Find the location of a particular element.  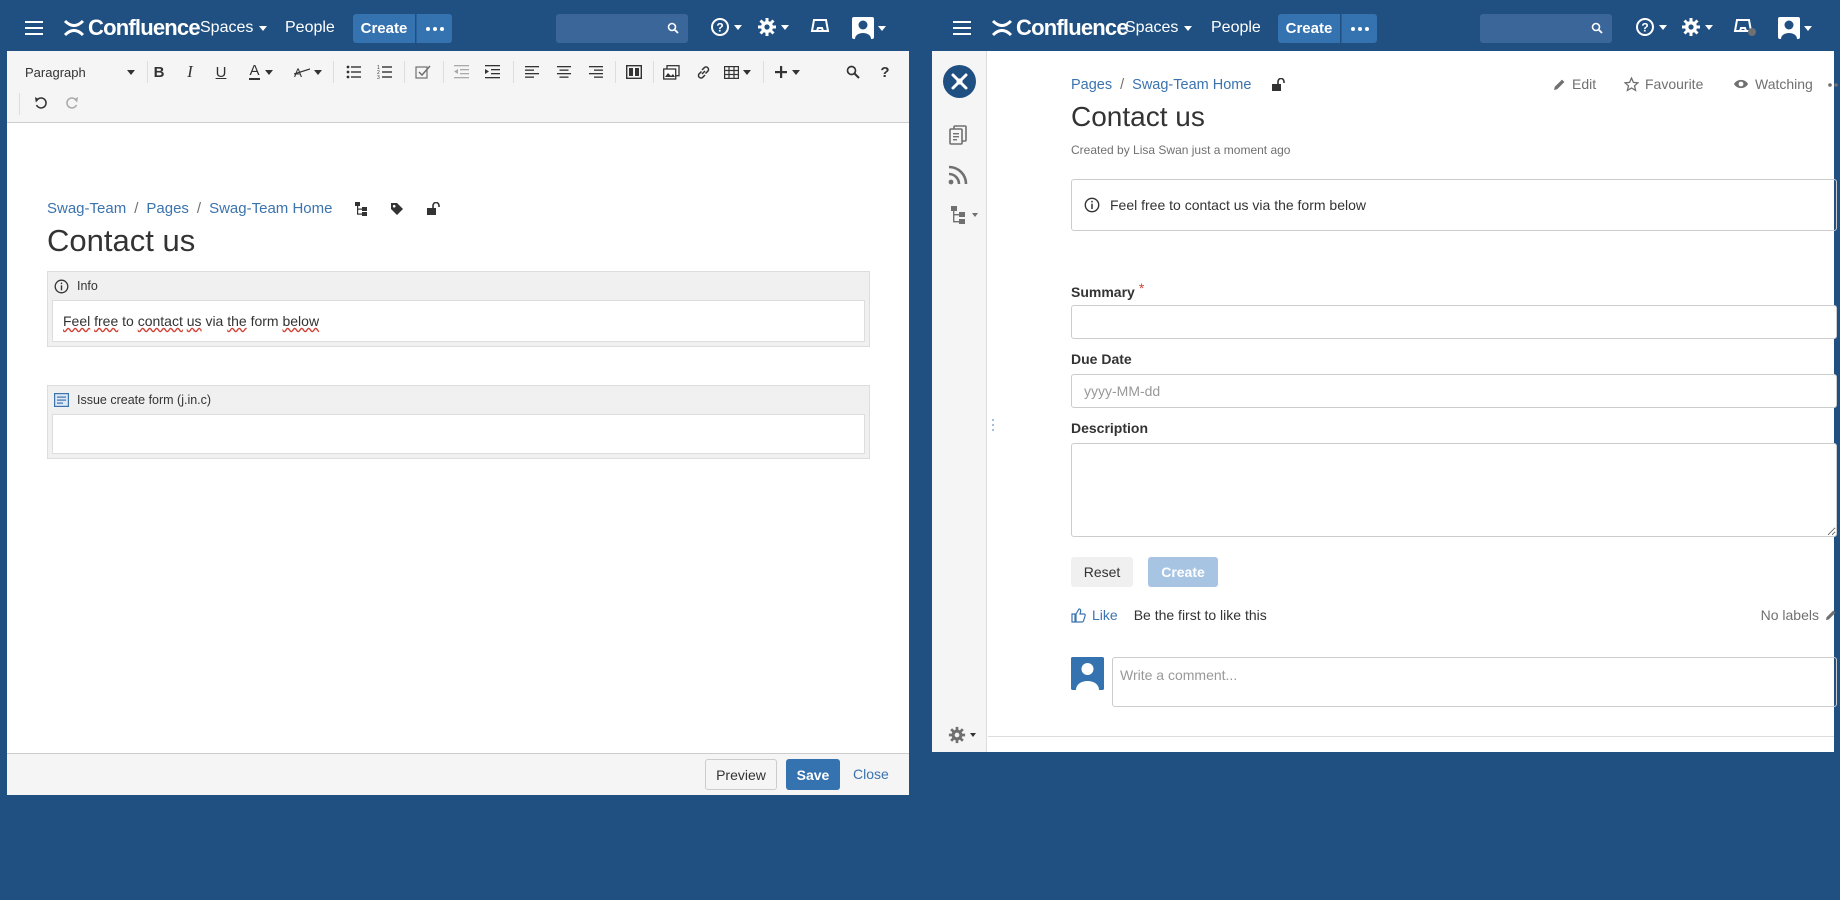

align-right-button is located at coordinates (596, 72).